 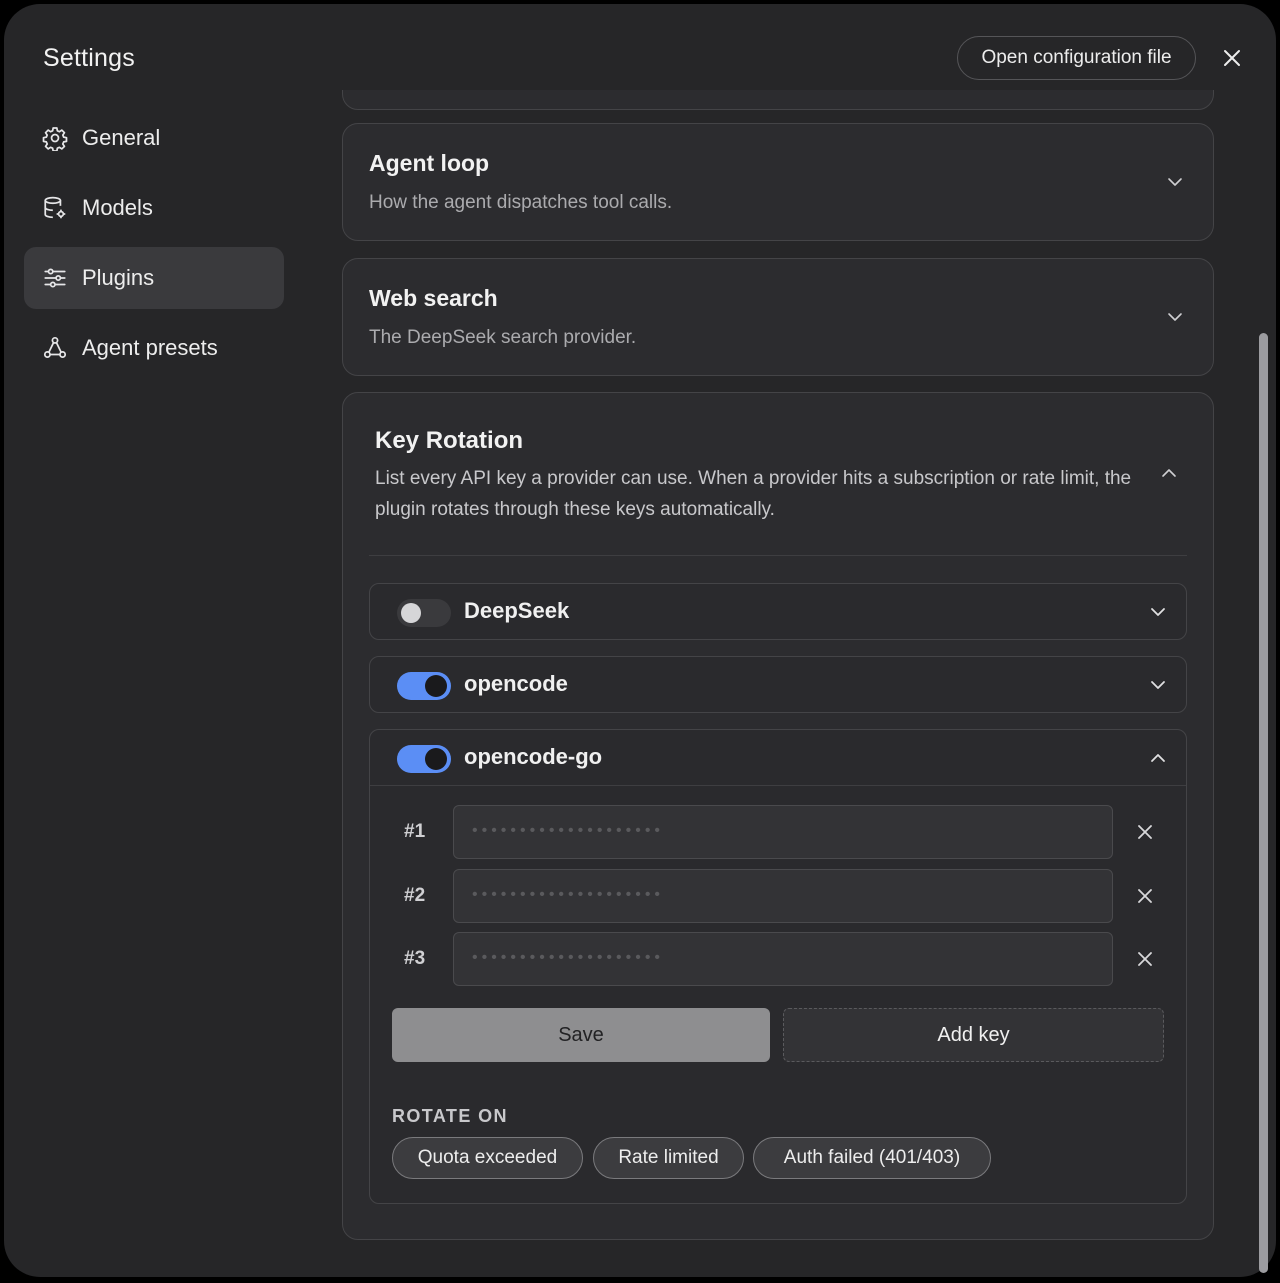 I want to click on collapsed-card-above, so click(x=778, y=100).